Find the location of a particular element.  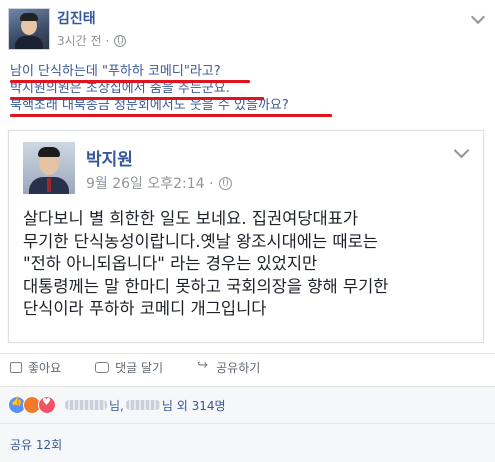

shared-line-1: 살다보니 별 희한한 일도 보네요. 집권여당대표가 is located at coordinates (191, 218).